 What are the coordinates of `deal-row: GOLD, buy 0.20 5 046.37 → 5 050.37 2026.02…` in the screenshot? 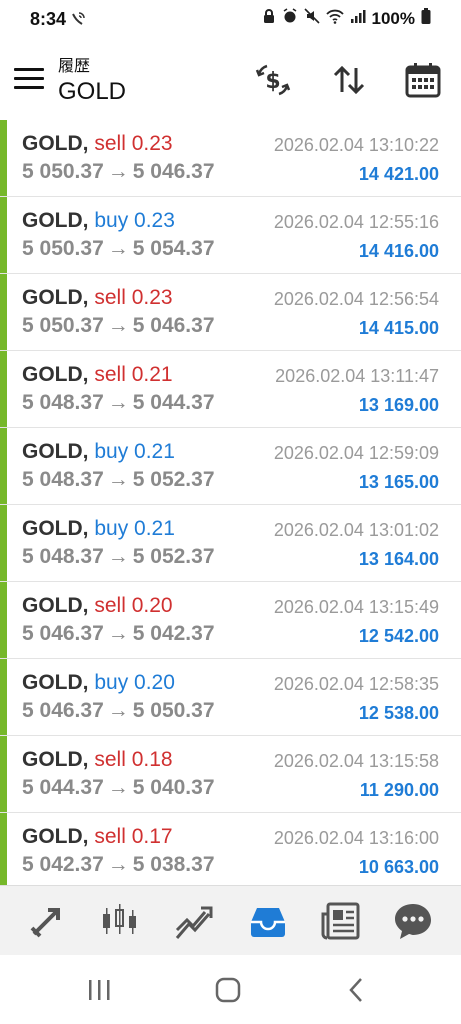 It's located at (230, 697).